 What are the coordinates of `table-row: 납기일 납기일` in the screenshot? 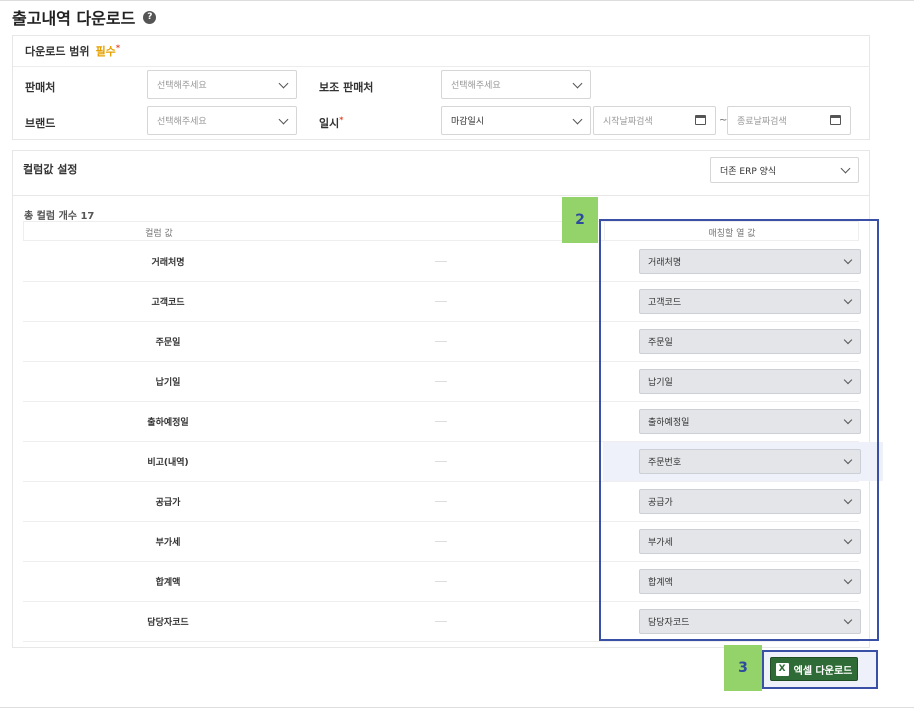 It's located at (442, 382).